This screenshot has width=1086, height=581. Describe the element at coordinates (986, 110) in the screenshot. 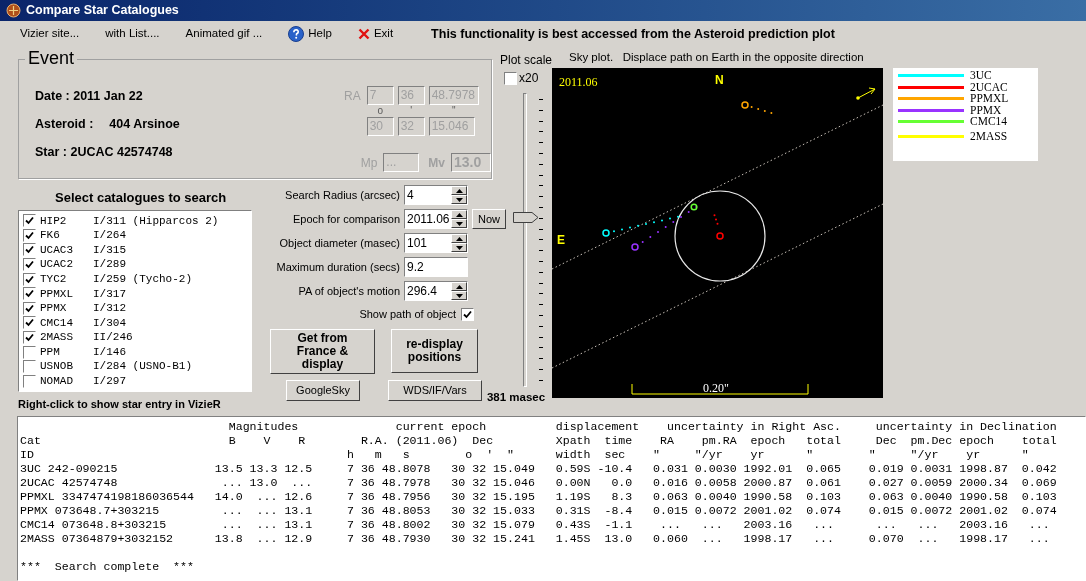

I see `legend-label: PPMX` at that location.